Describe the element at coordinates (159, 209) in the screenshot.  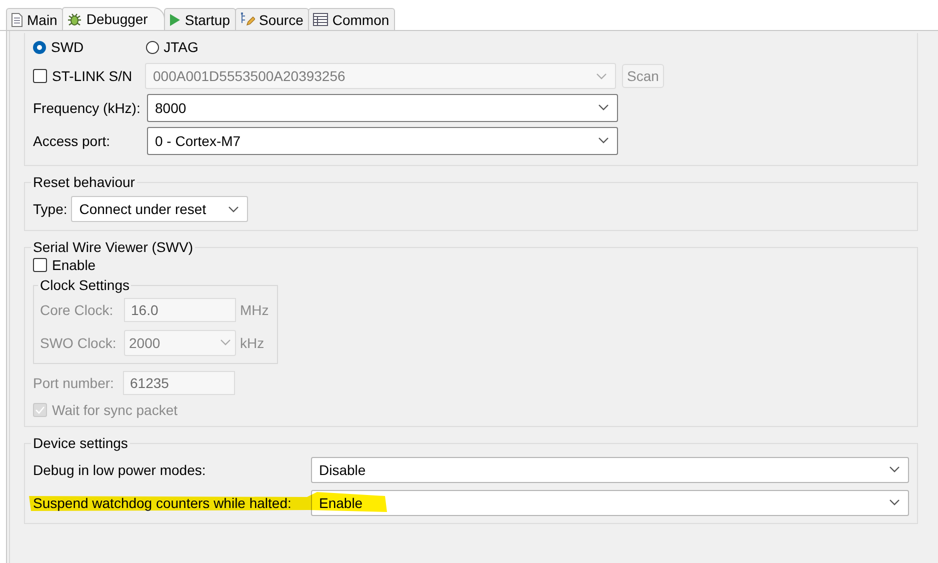
I see `dropdown: Connect under reset` at that location.